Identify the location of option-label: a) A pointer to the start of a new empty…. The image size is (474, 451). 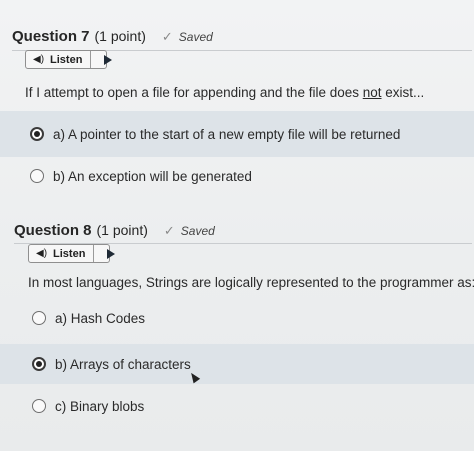
(227, 134).